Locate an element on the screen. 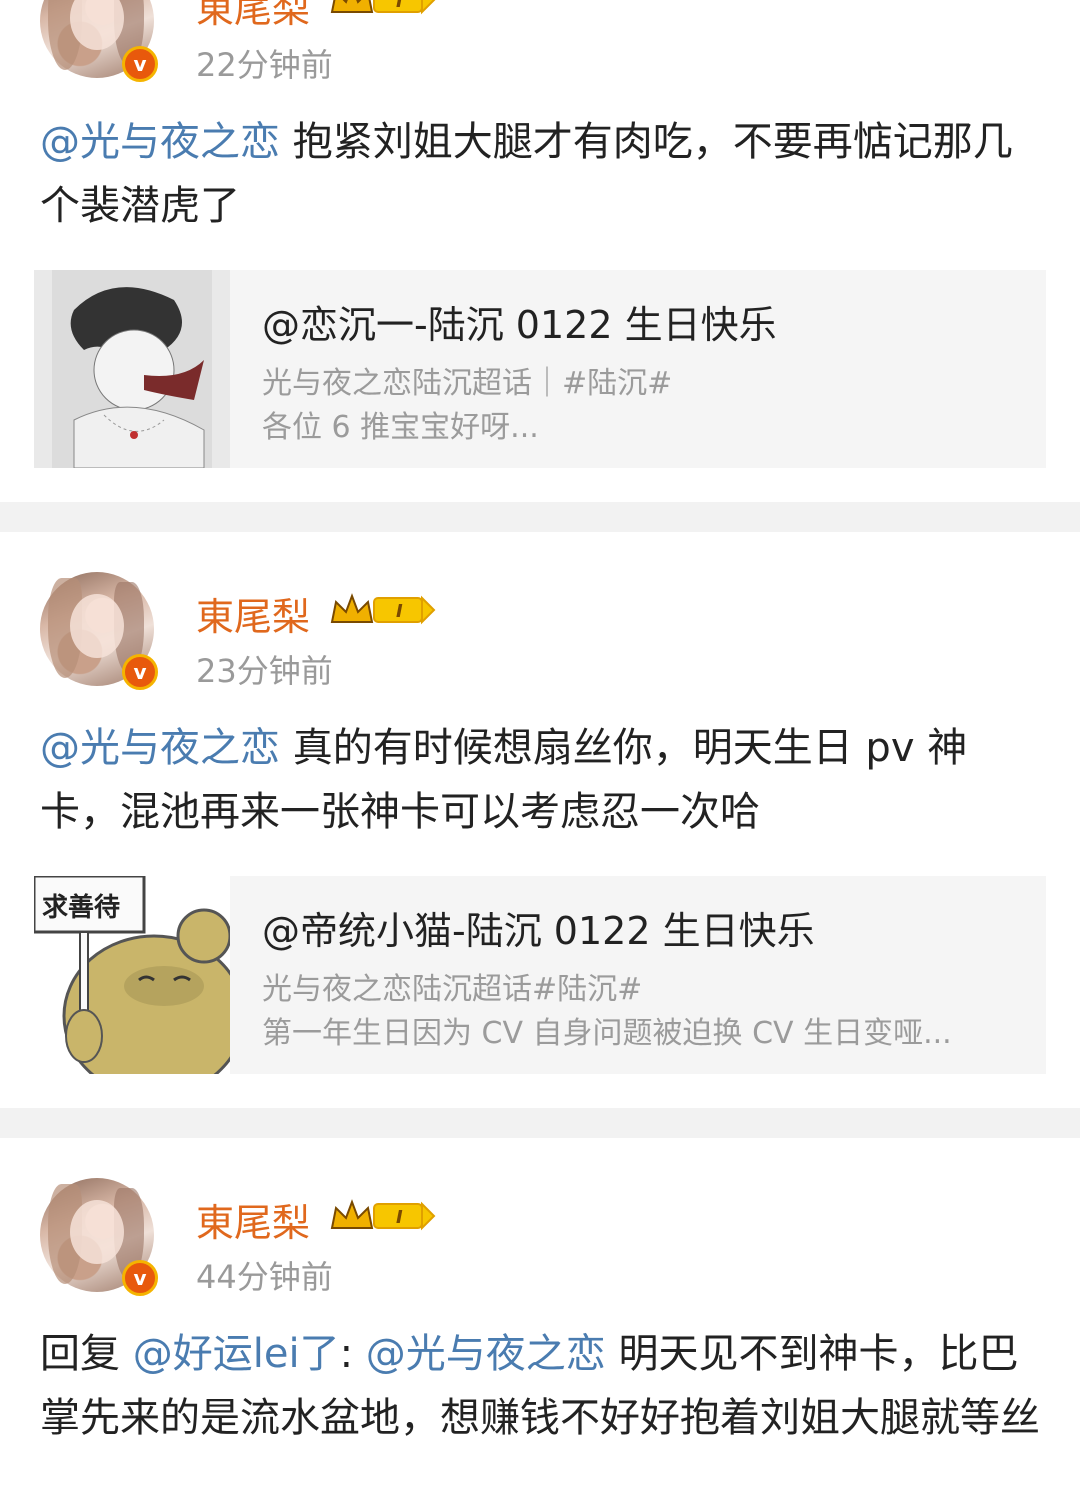 The image size is (1080, 1512). post-time: 44分钟前 is located at coordinates (264, 1277).